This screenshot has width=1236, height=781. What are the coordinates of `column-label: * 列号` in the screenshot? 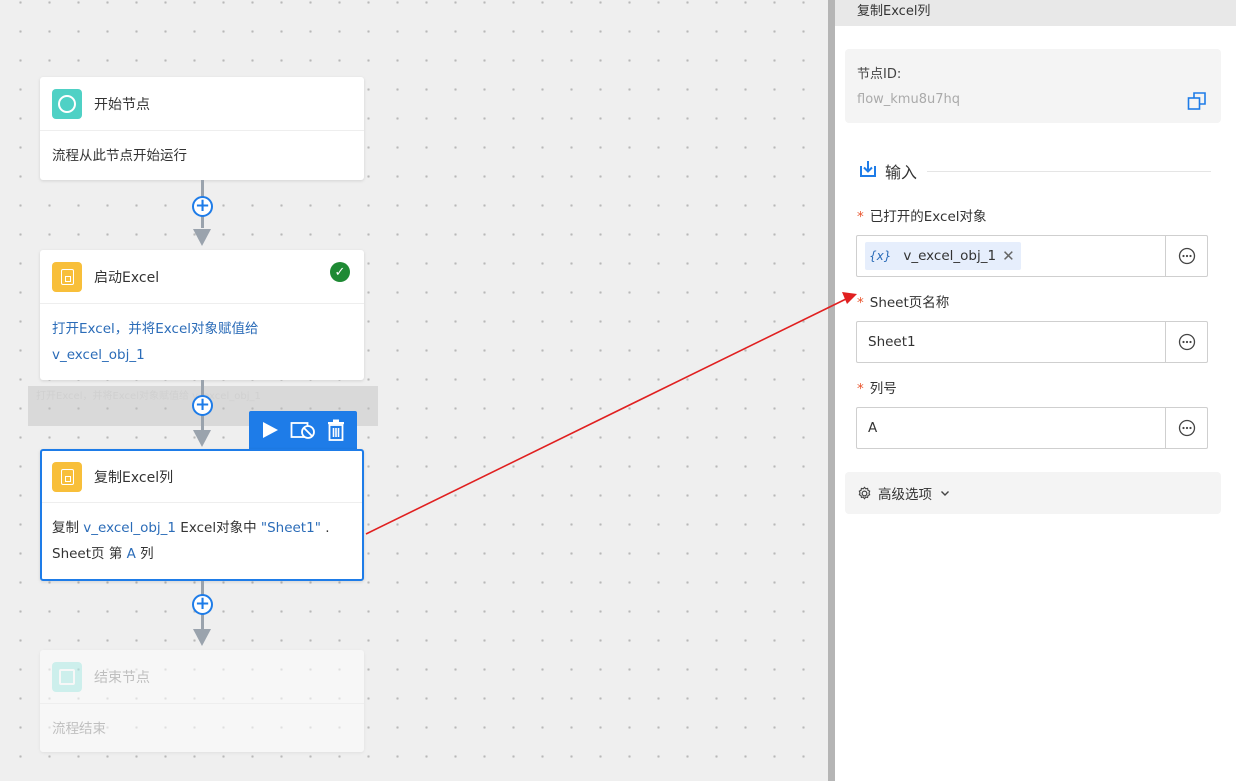 It's located at (877, 387).